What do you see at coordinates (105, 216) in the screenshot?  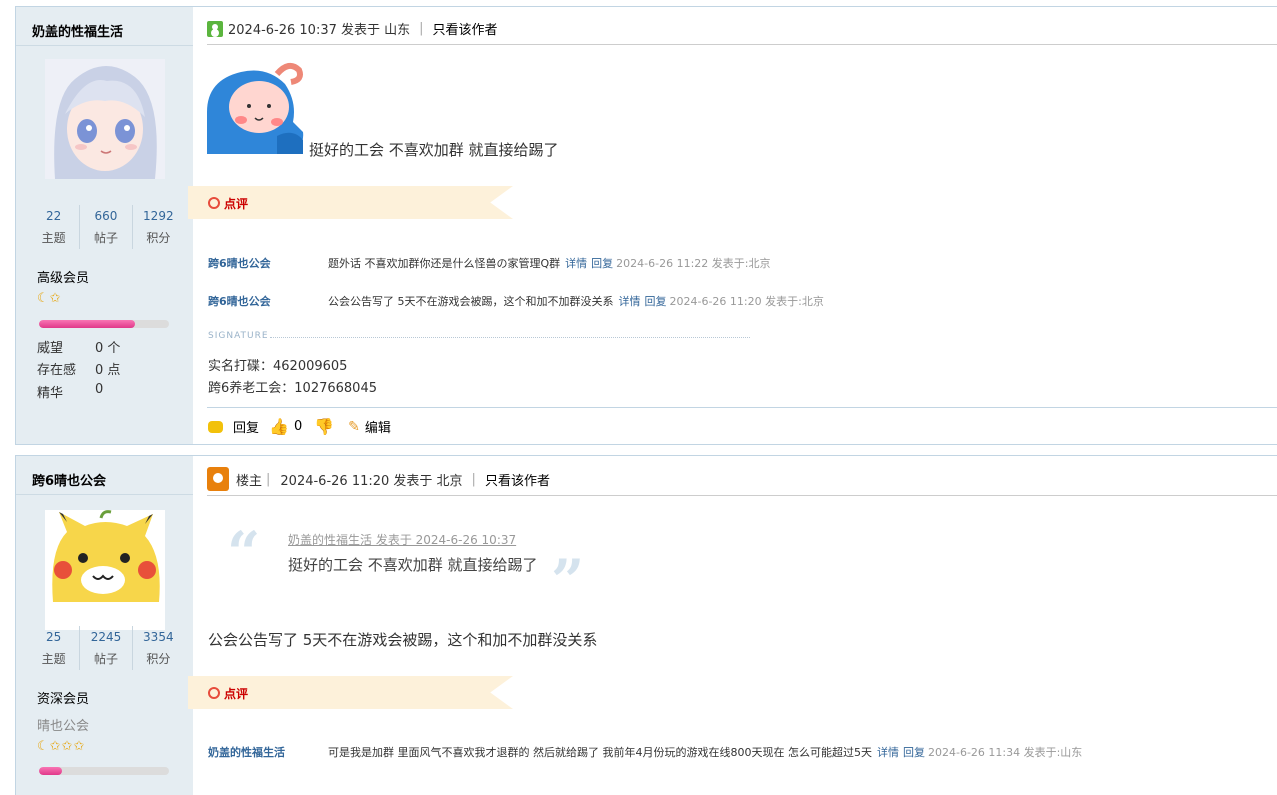 I see `posts-count: 660` at bounding box center [105, 216].